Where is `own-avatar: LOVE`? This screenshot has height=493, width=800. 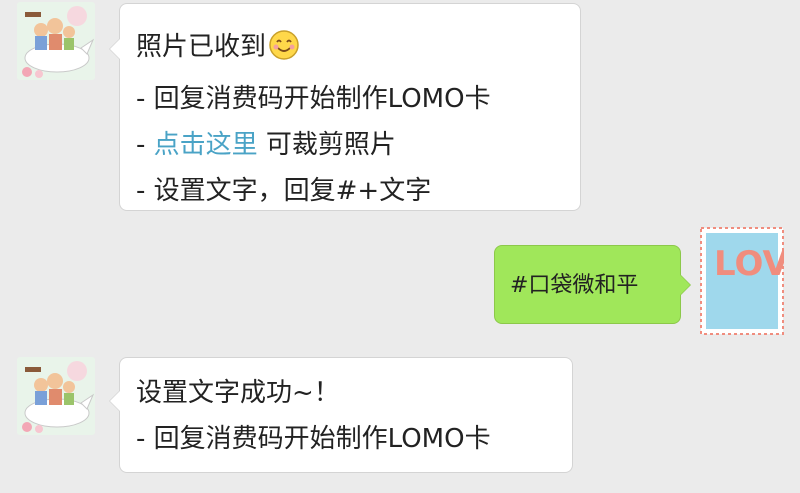 own-avatar: LOVE is located at coordinates (742, 281).